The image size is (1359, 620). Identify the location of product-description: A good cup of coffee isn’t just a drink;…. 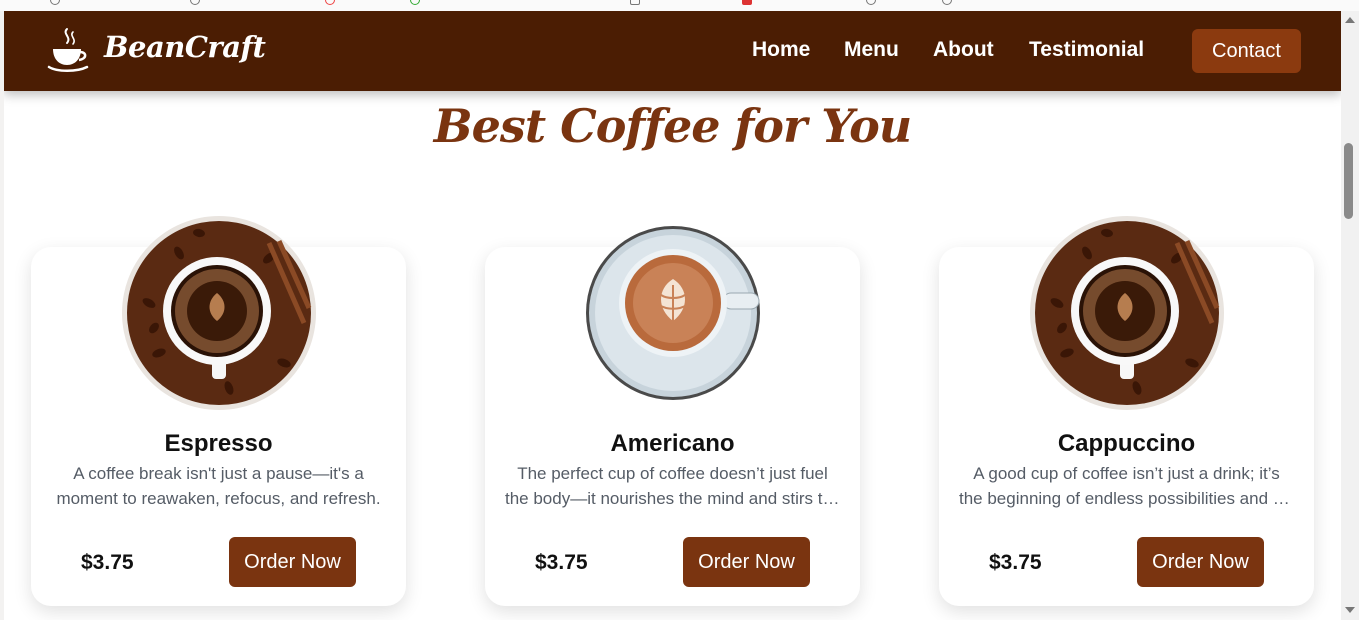
(1126, 486).